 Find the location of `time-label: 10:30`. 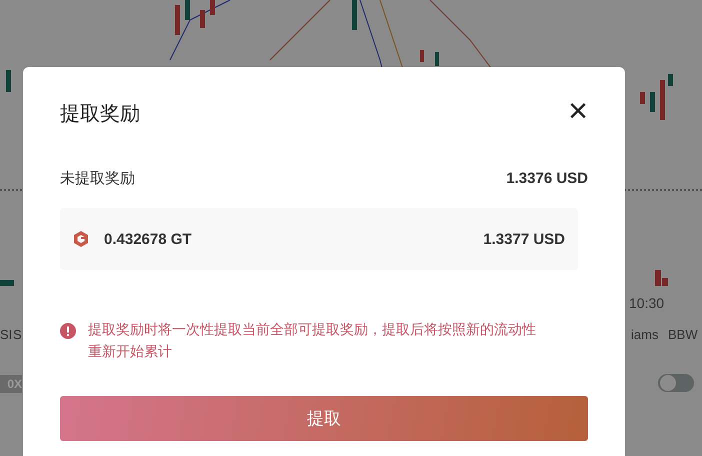

time-label: 10:30 is located at coordinates (646, 303).